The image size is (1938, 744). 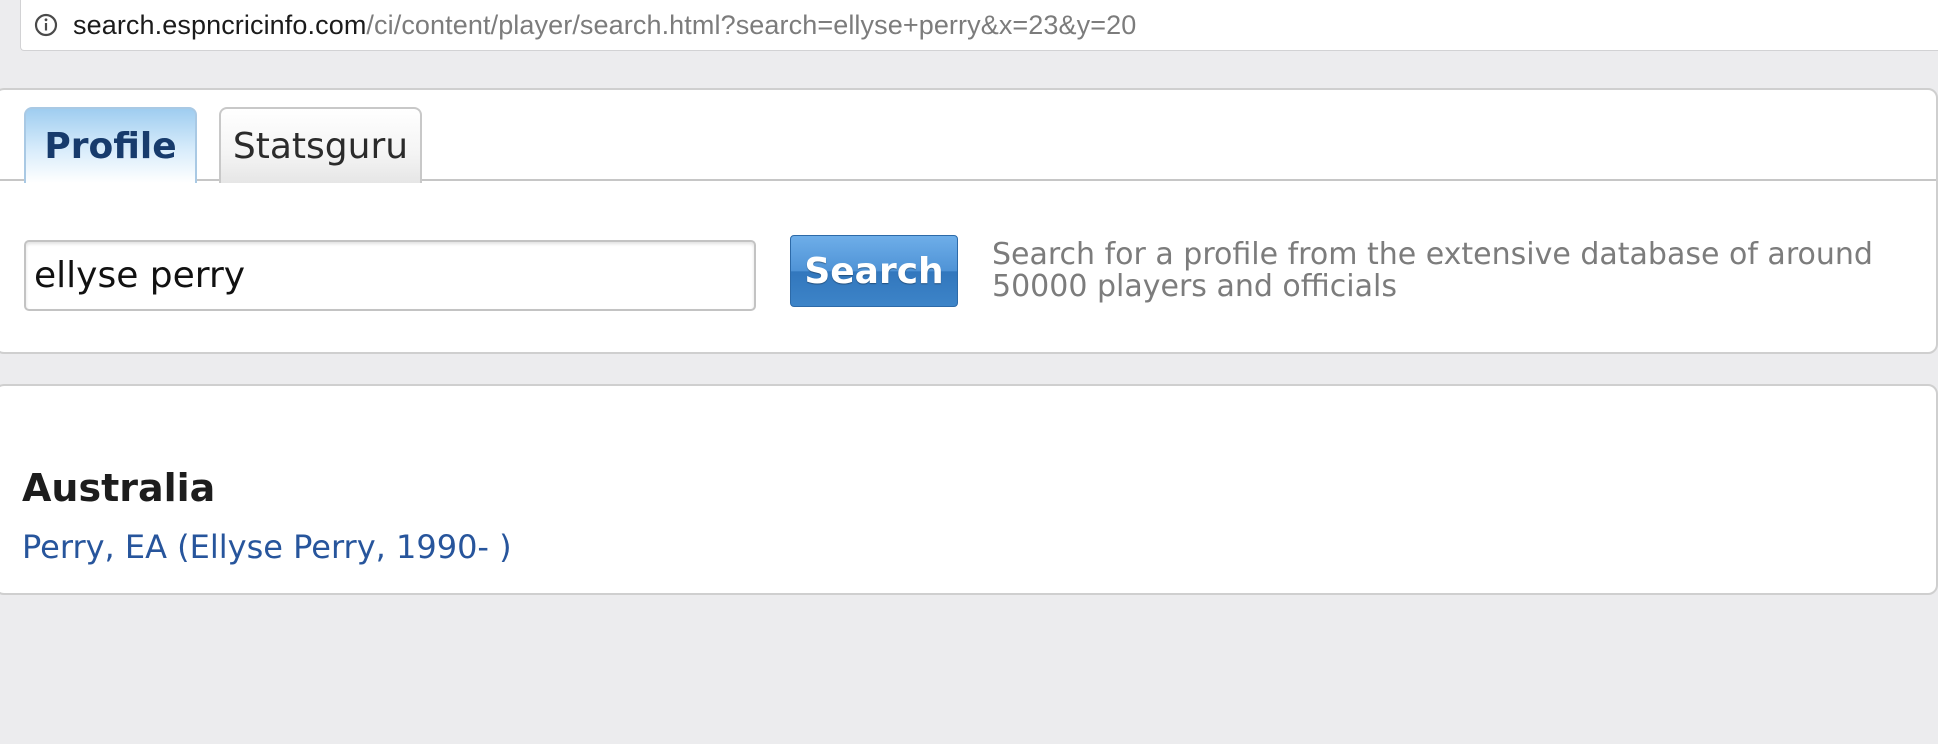 I want to click on search-button: Search, so click(x=874, y=271).